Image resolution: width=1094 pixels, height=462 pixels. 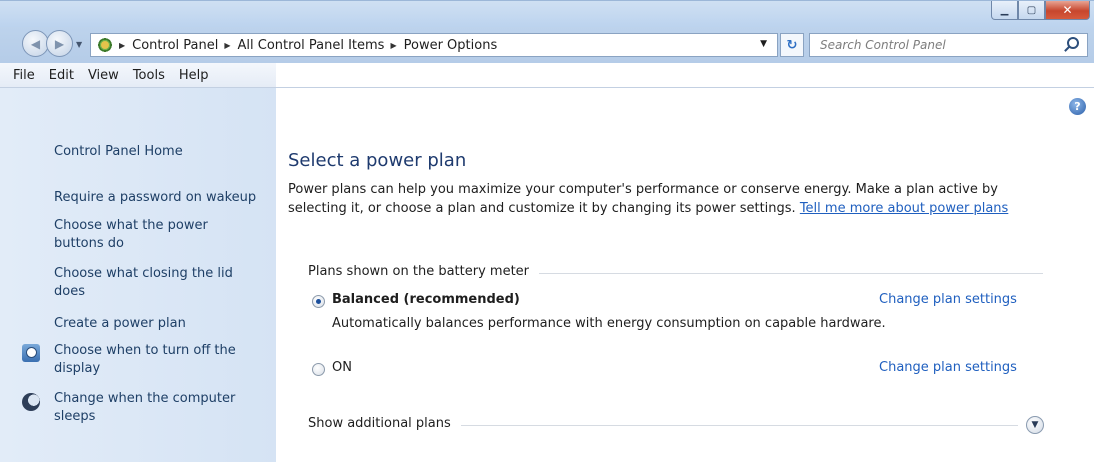 What do you see at coordinates (35, 43) in the screenshot?
I see `back-button: ◀` at bounding box center [35, 43].